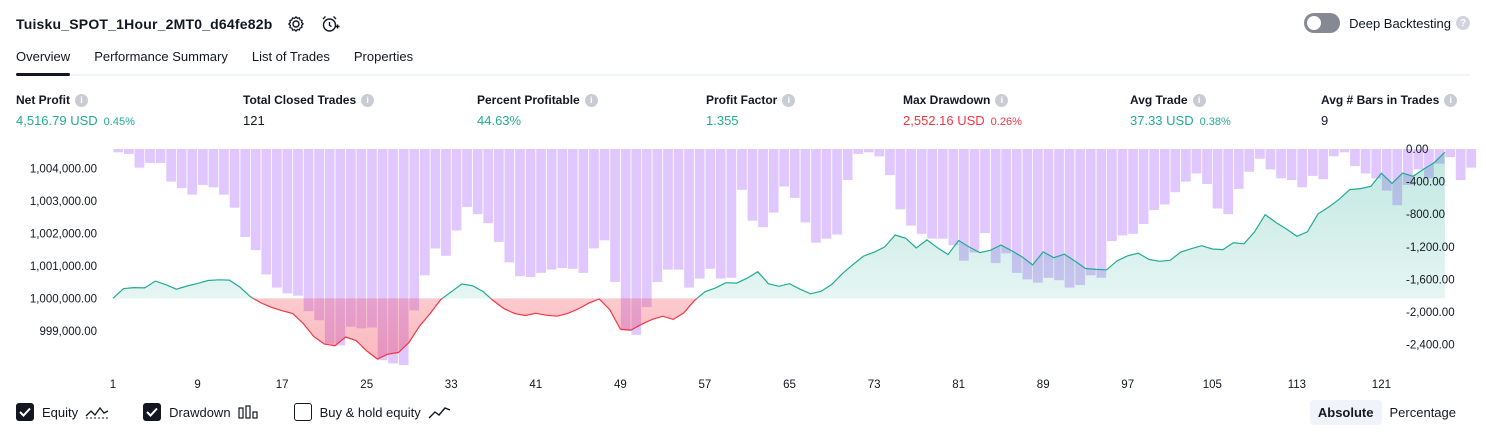 The height and width of the screenshot is (438, 1486). I want to click on equity-checkbox, so click(25, 412).